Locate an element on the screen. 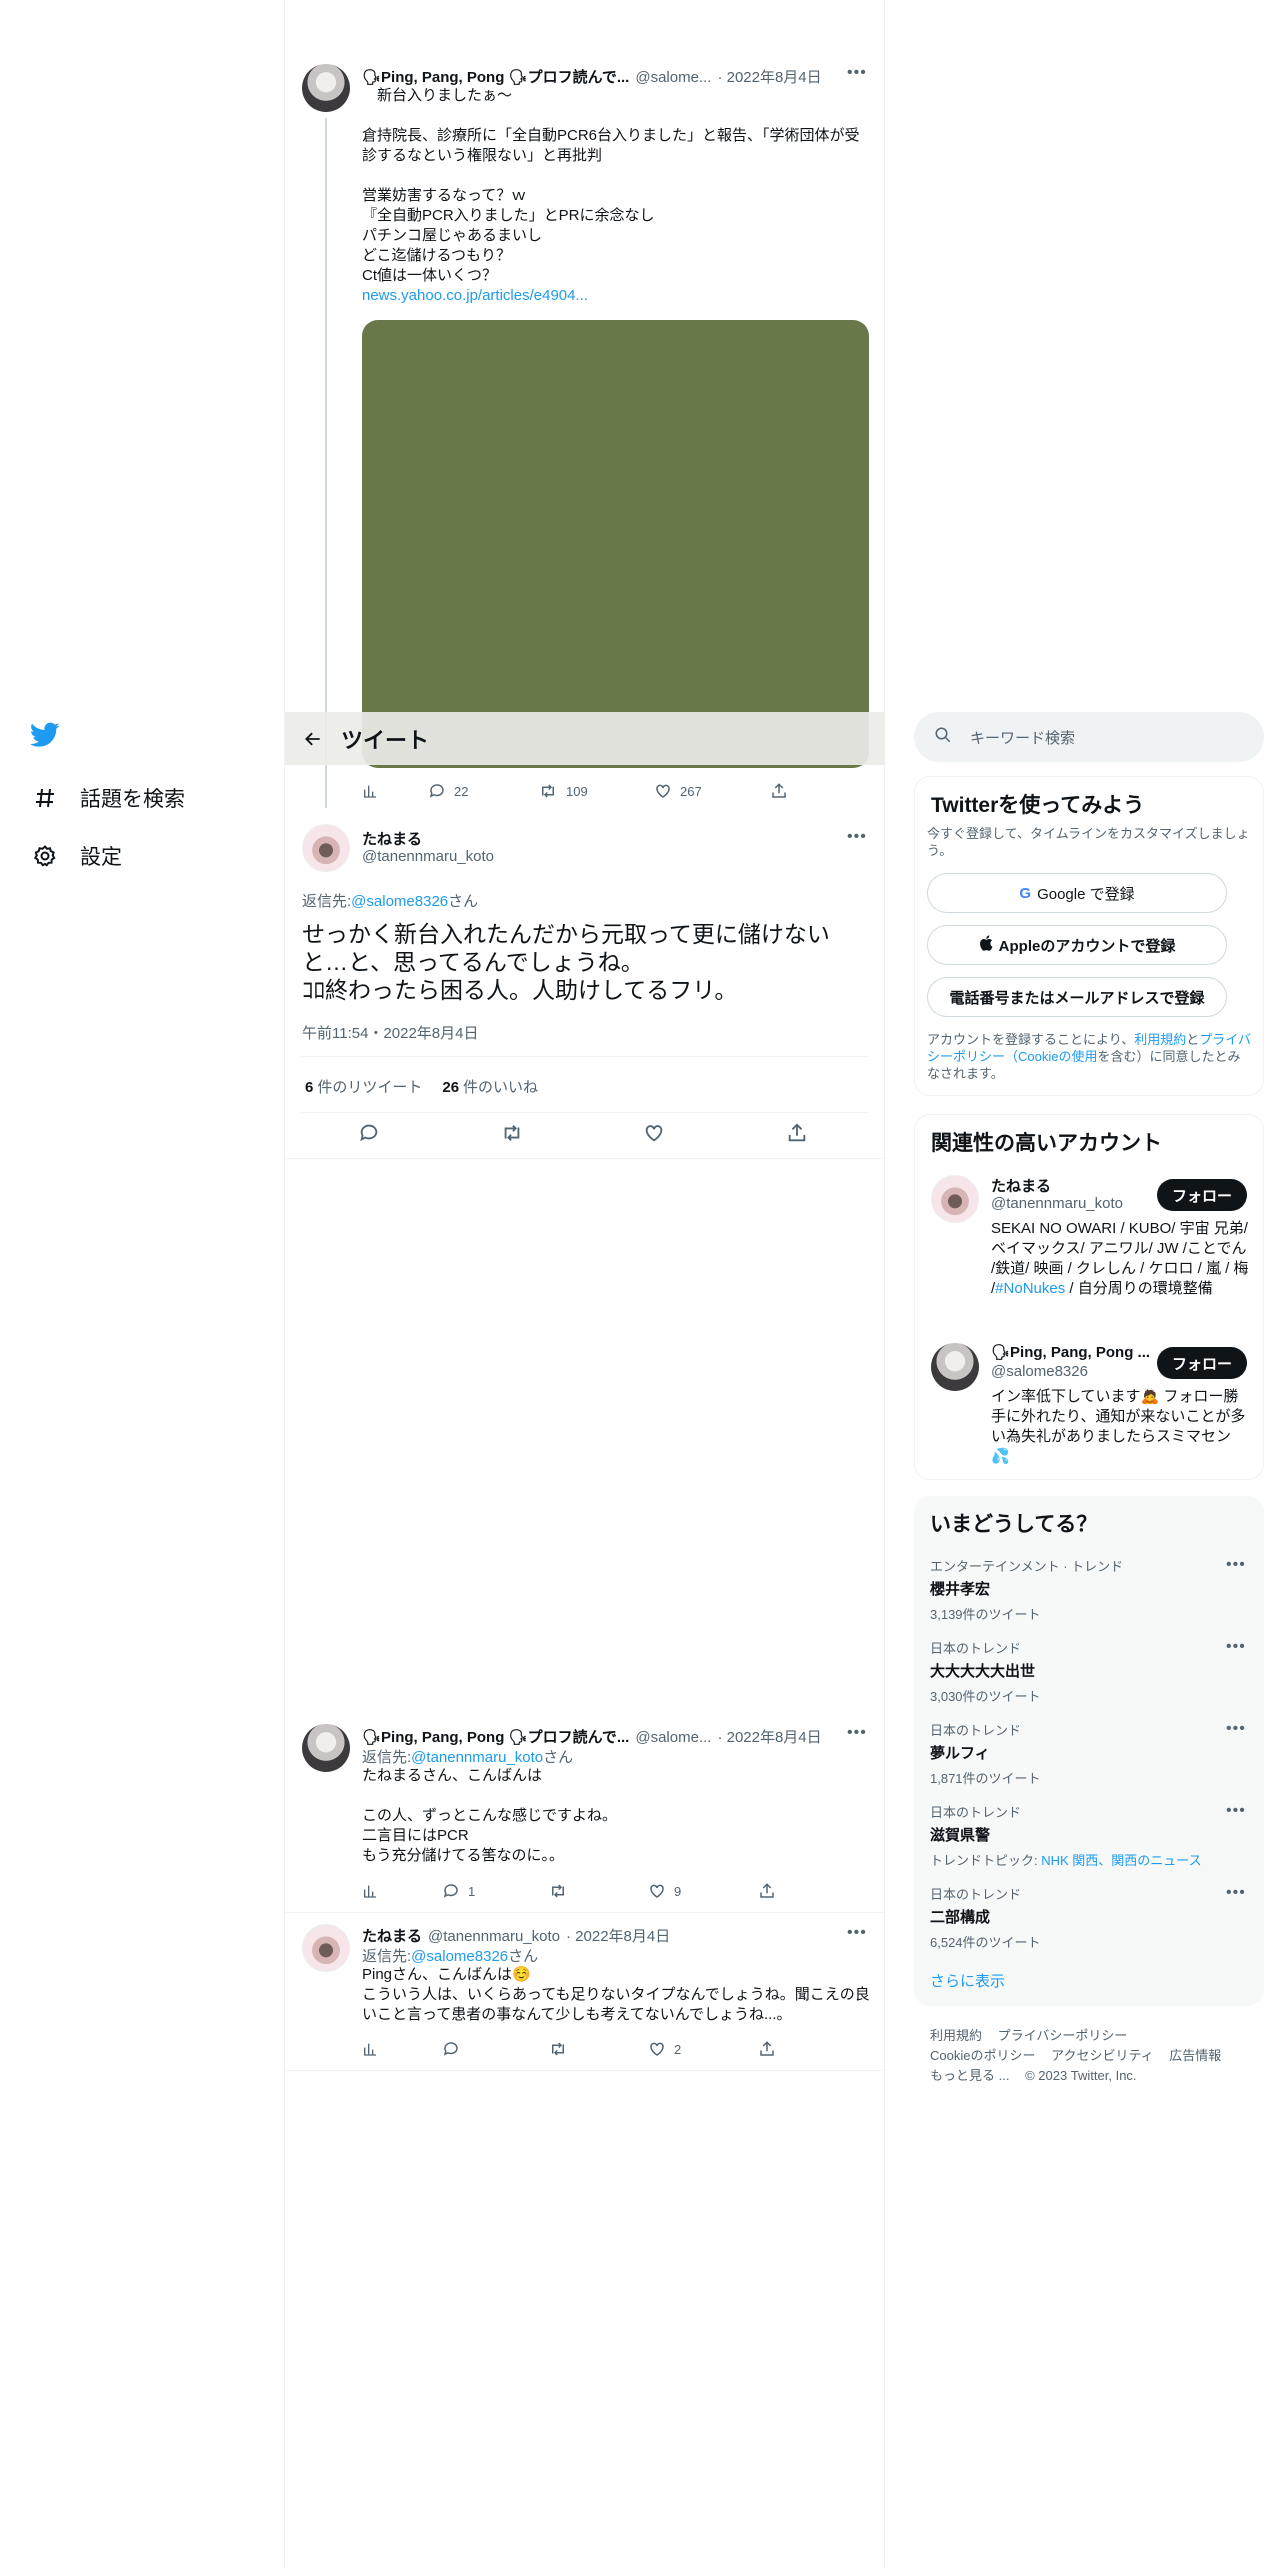 The height and width of the screenshot is (2568, 1284). footer-link: 利用規約 is located at coordinates (956, 2035).